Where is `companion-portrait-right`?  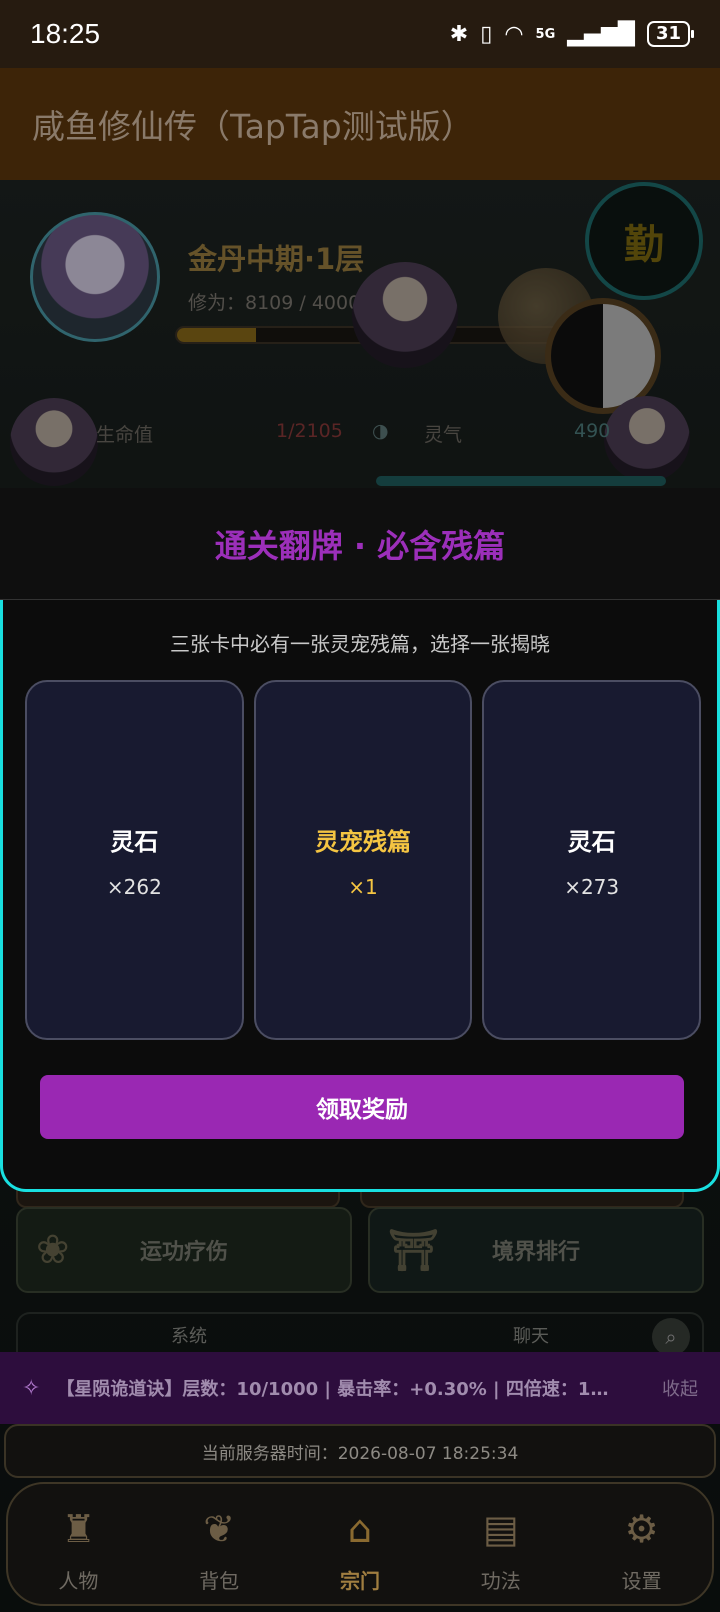
companion-portrait-right is located at coordinates (647, 439).